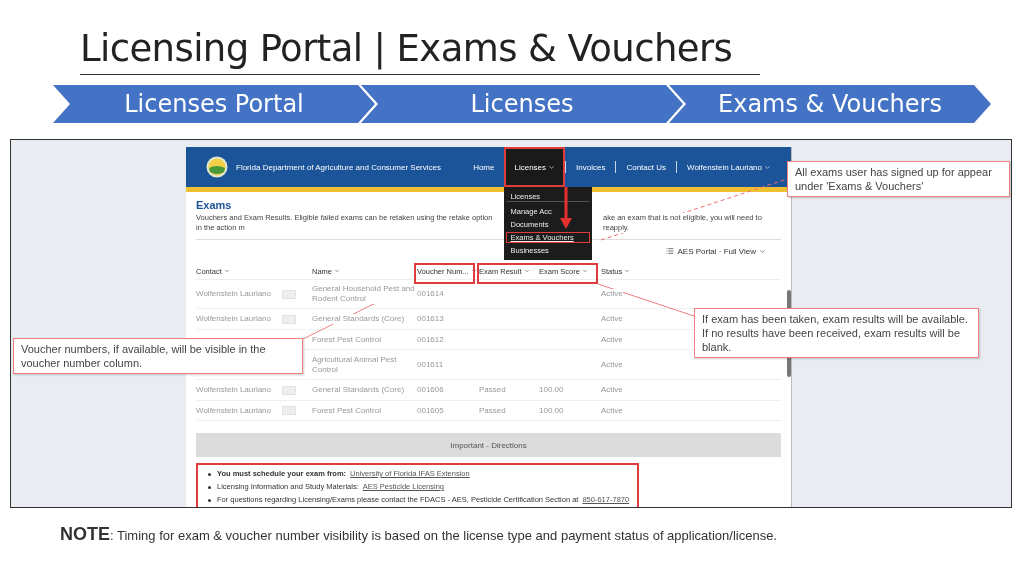 The height and width of the screenshot is (576, 1024). I want to click on callout-tooltip: If exam has been taken, exam results will be available. If no results have been received, exam results will be blank., so click(836, 333).